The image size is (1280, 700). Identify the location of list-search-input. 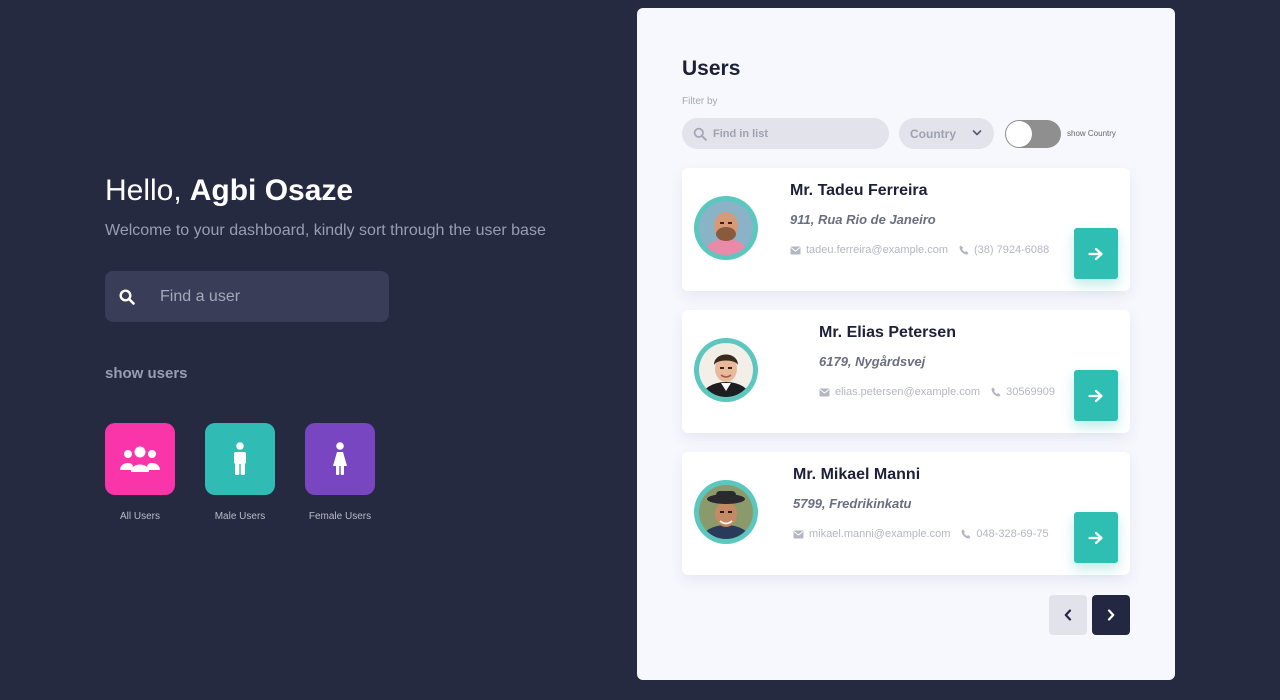
(793, 133).